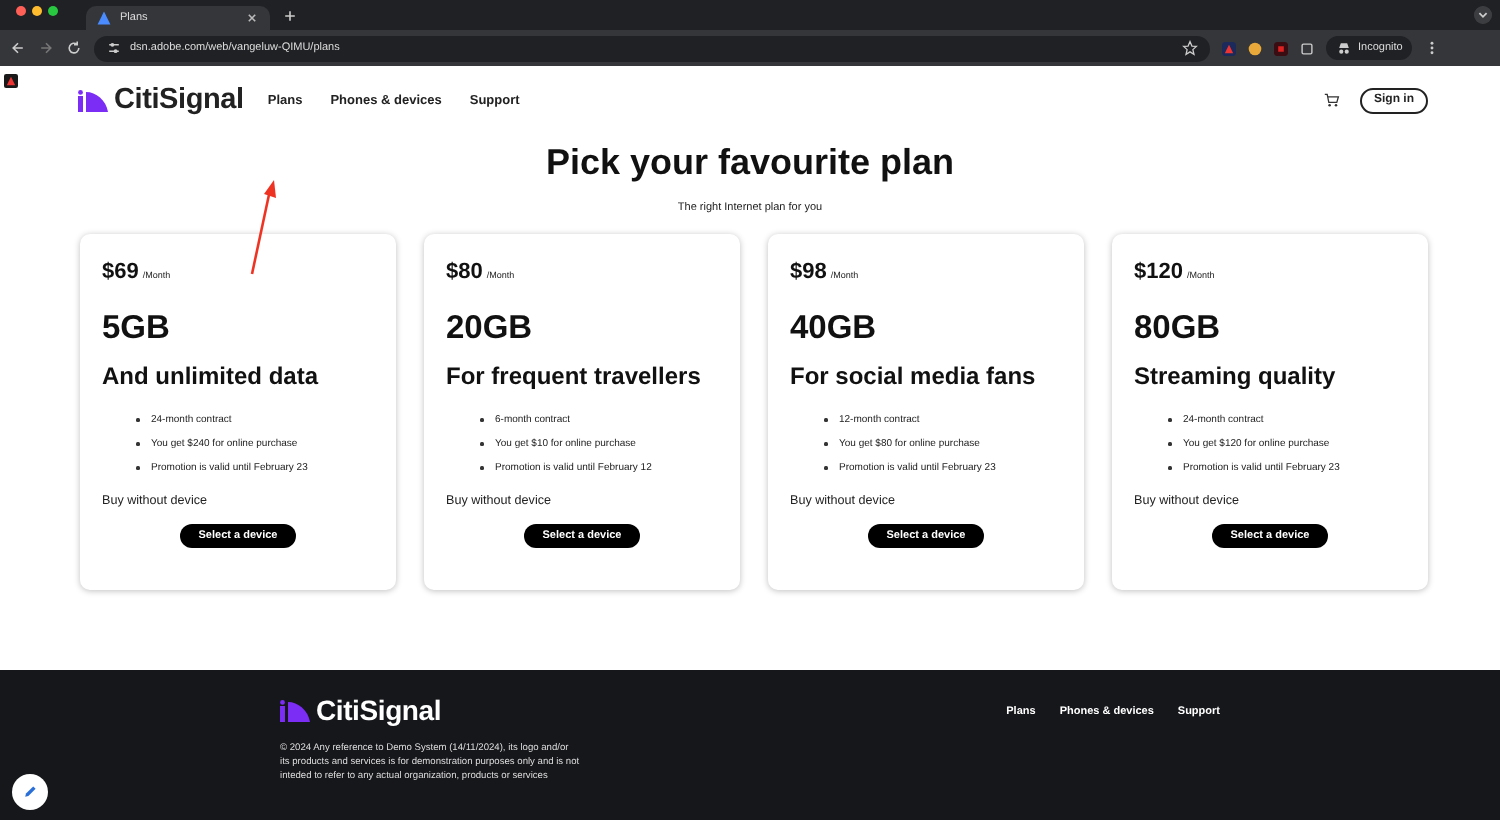 The height and width of the screenshot is (820, 1500). What do you see at coordinates (1177, 328) in the screenshot?
I see `plan-data: 80GB` at bounding box center [1177, 328].